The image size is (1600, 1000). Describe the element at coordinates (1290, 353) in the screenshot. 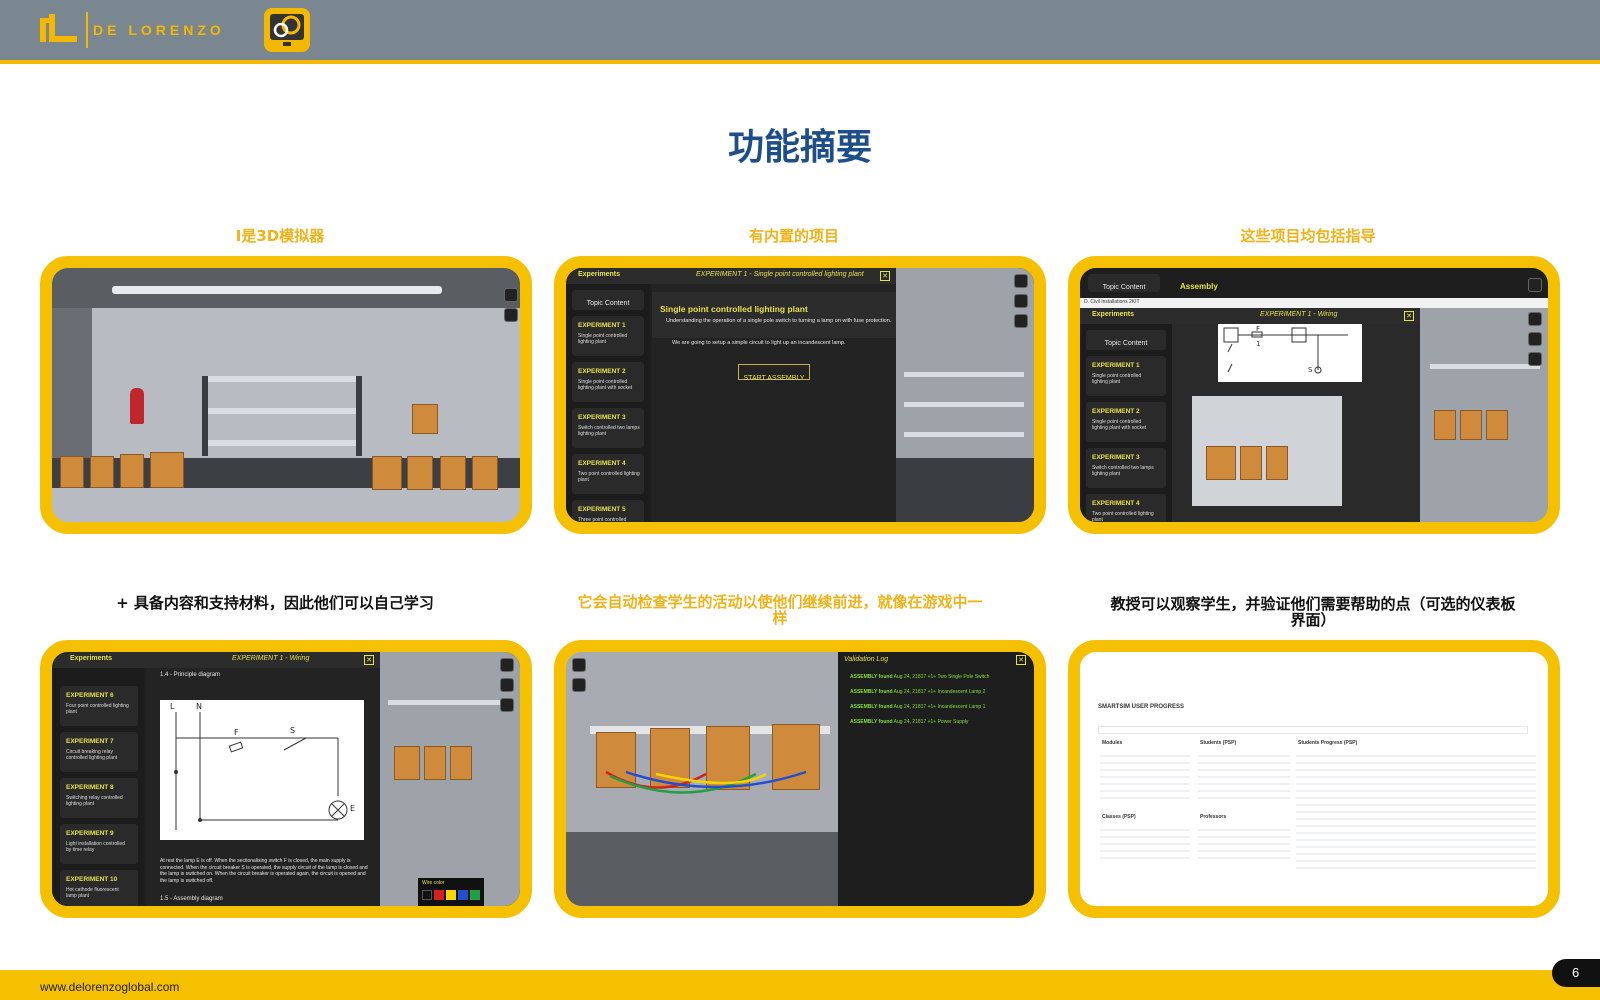

I see `wiring-diagram: F 1 S` at that location.